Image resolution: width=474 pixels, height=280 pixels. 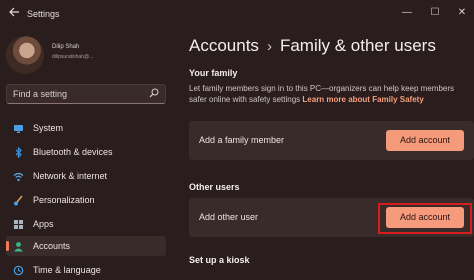 I want to click on sidebar-item-label: Network & internet, so click(x=70, y=176).